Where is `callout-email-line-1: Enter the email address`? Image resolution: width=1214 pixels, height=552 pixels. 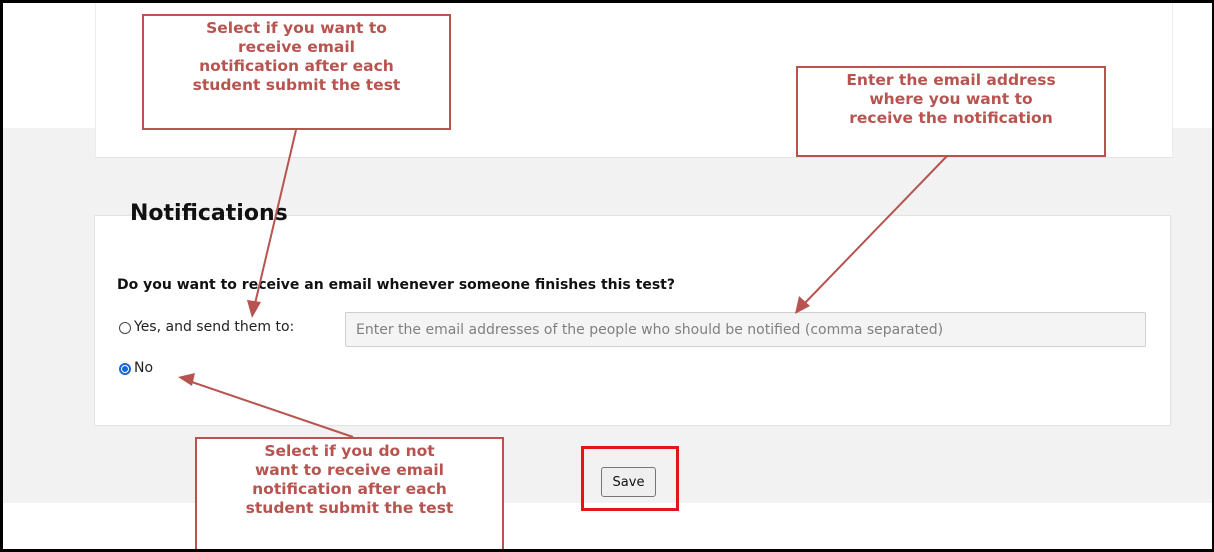
callout-email-line-1: Enter the email address is located at coordinates (951, 80).